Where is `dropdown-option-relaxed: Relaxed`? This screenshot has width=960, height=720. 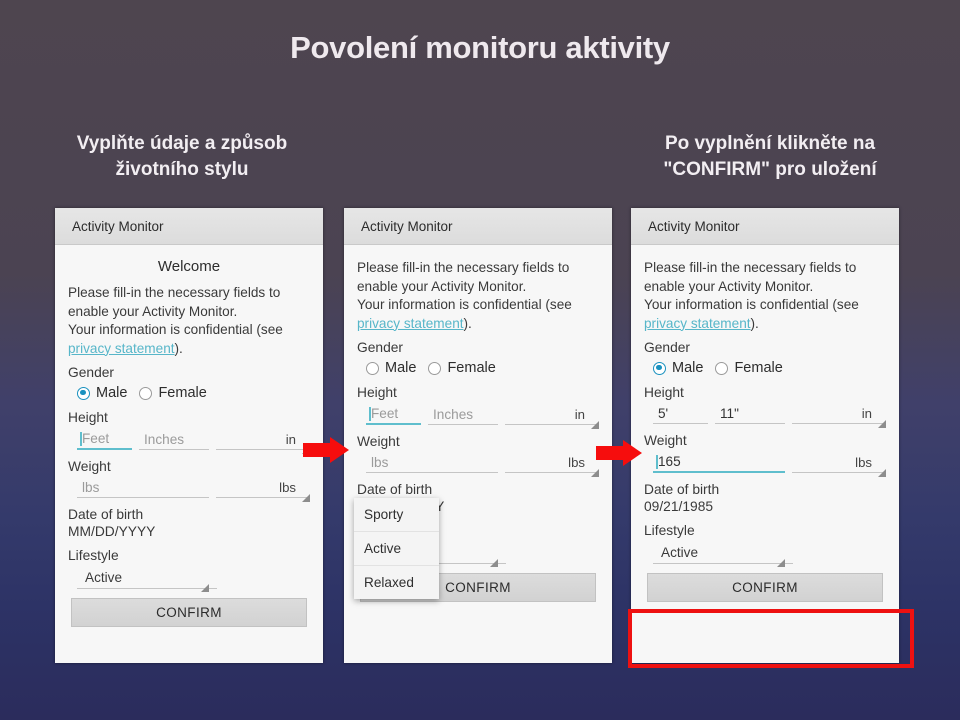
dropdown-option-relaxed: Relaxed is located at coordinates (396, 582).